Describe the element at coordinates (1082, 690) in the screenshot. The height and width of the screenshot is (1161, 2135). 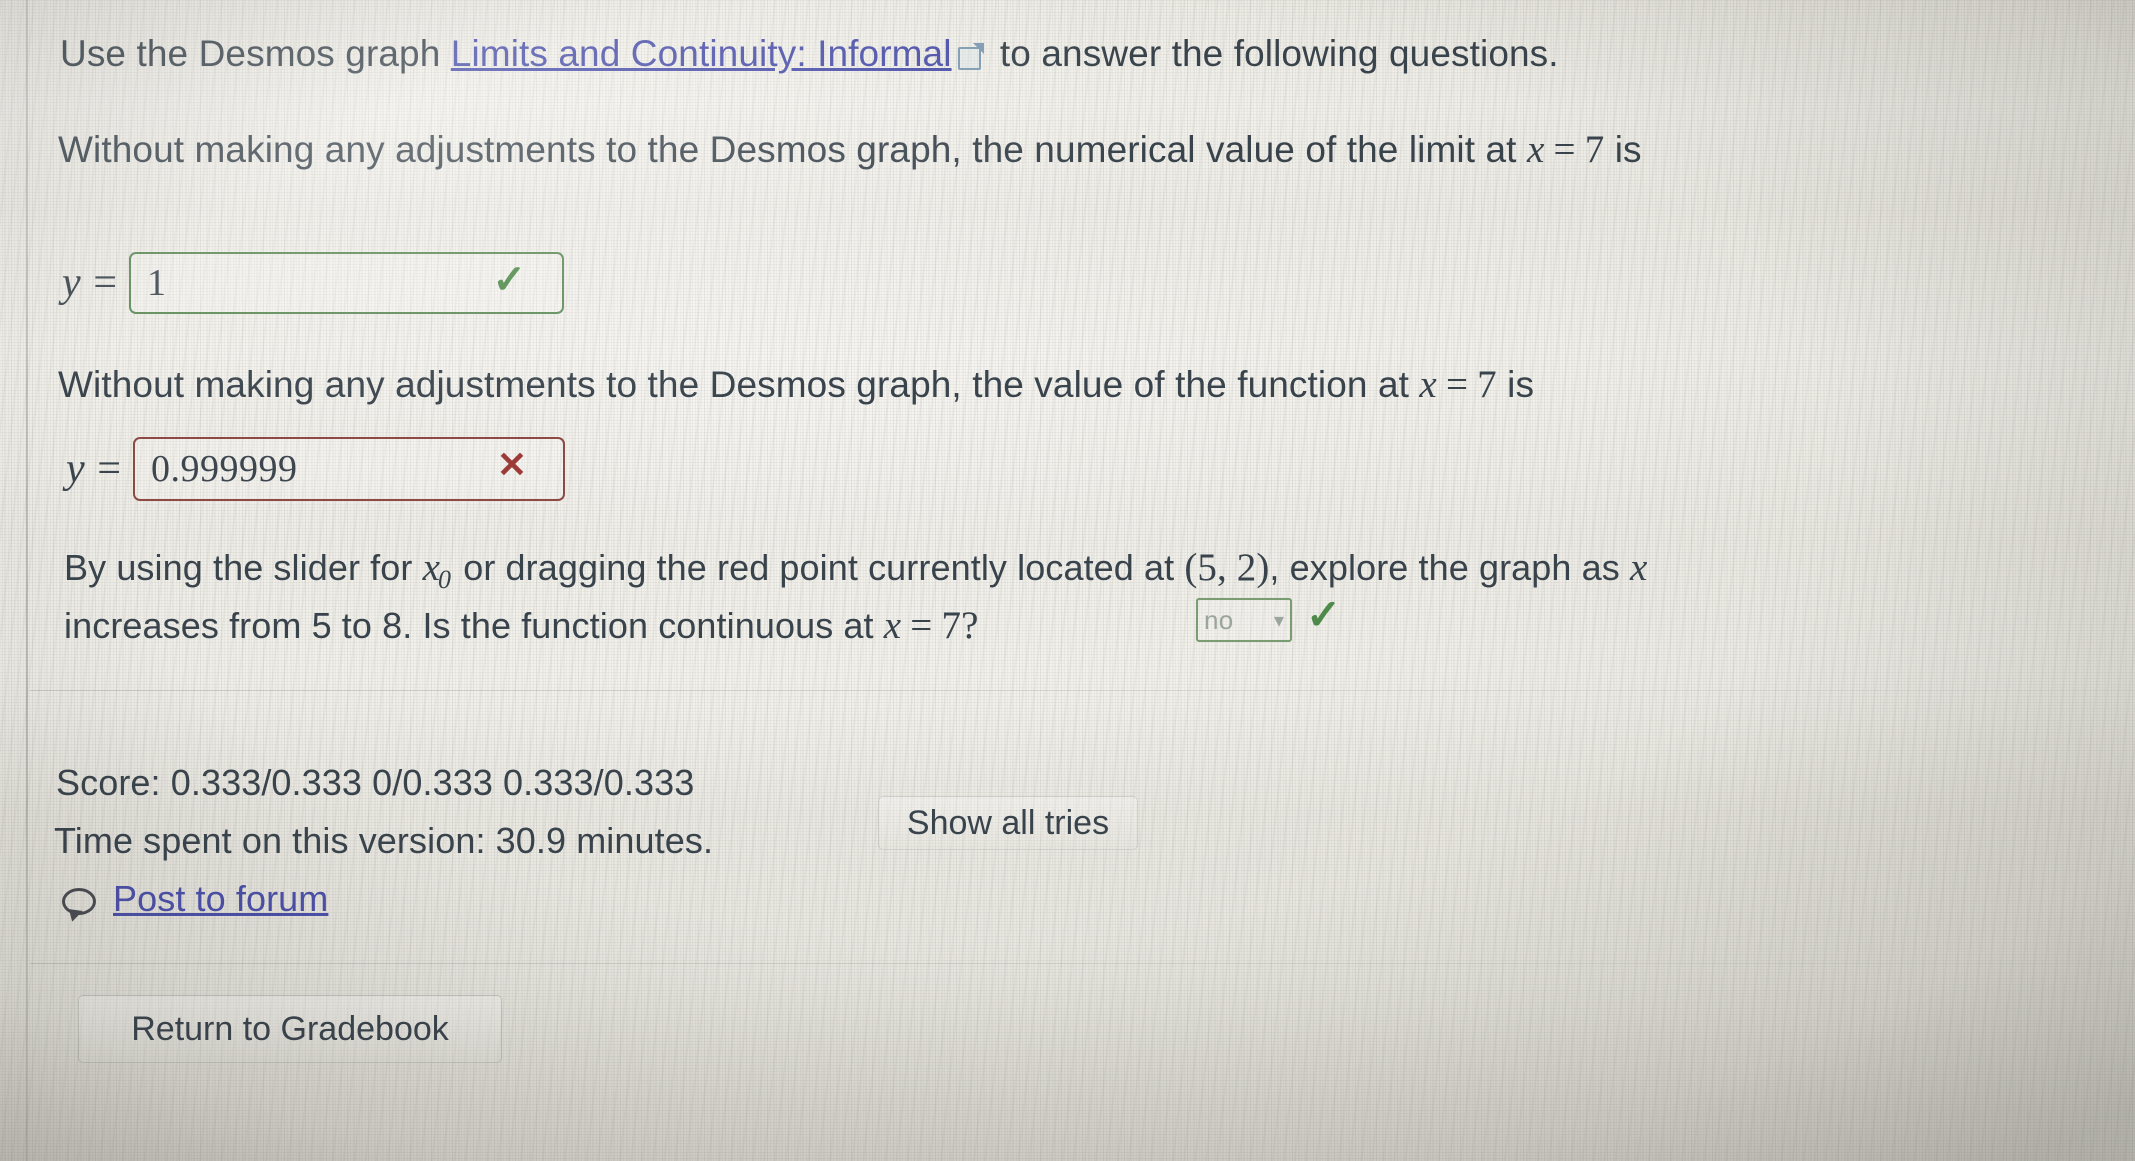
I see `section-divider-top` at that location.